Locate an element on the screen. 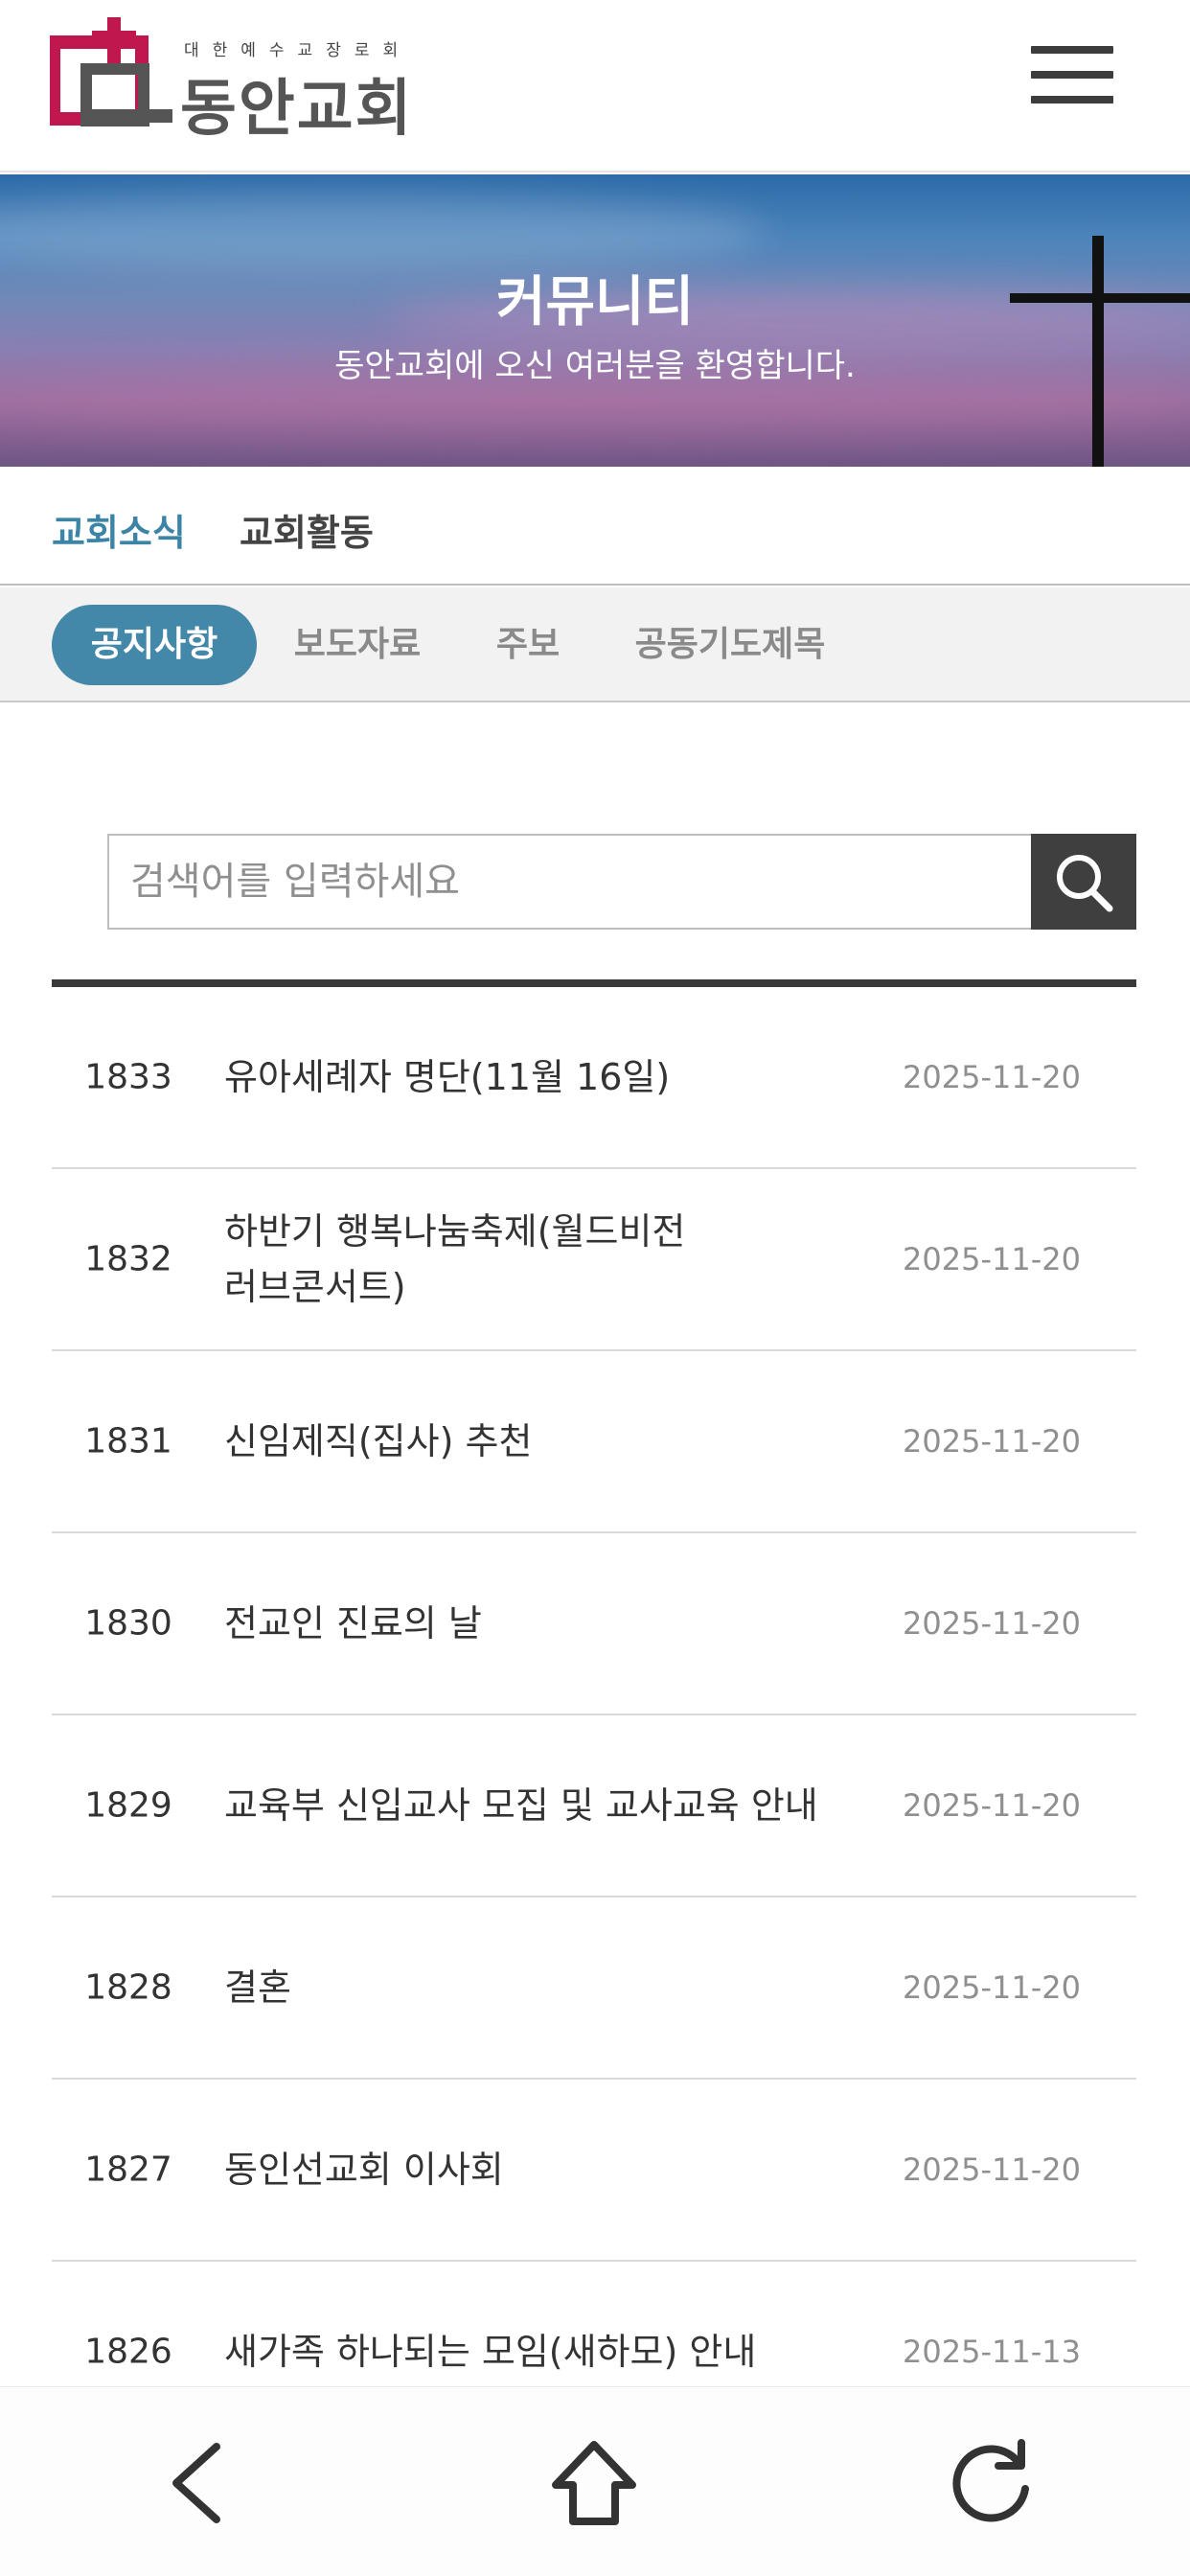 The width and height of the screenshot is (1190, 2576). notice-number: 1830 is located at coordinates (128, 1623).